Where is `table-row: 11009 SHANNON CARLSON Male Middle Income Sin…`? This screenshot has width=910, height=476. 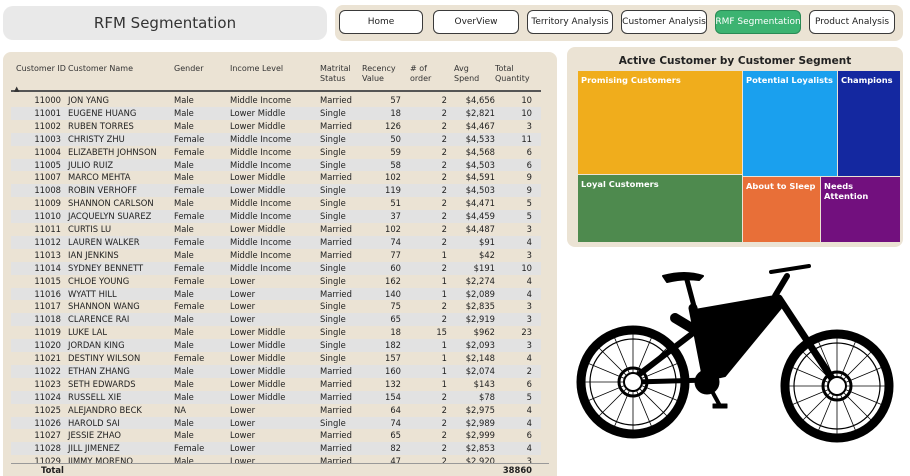
table-row: 11009 SHANNON CARLSON Male Middle Income Sin… is located at coordinates (276, 204).